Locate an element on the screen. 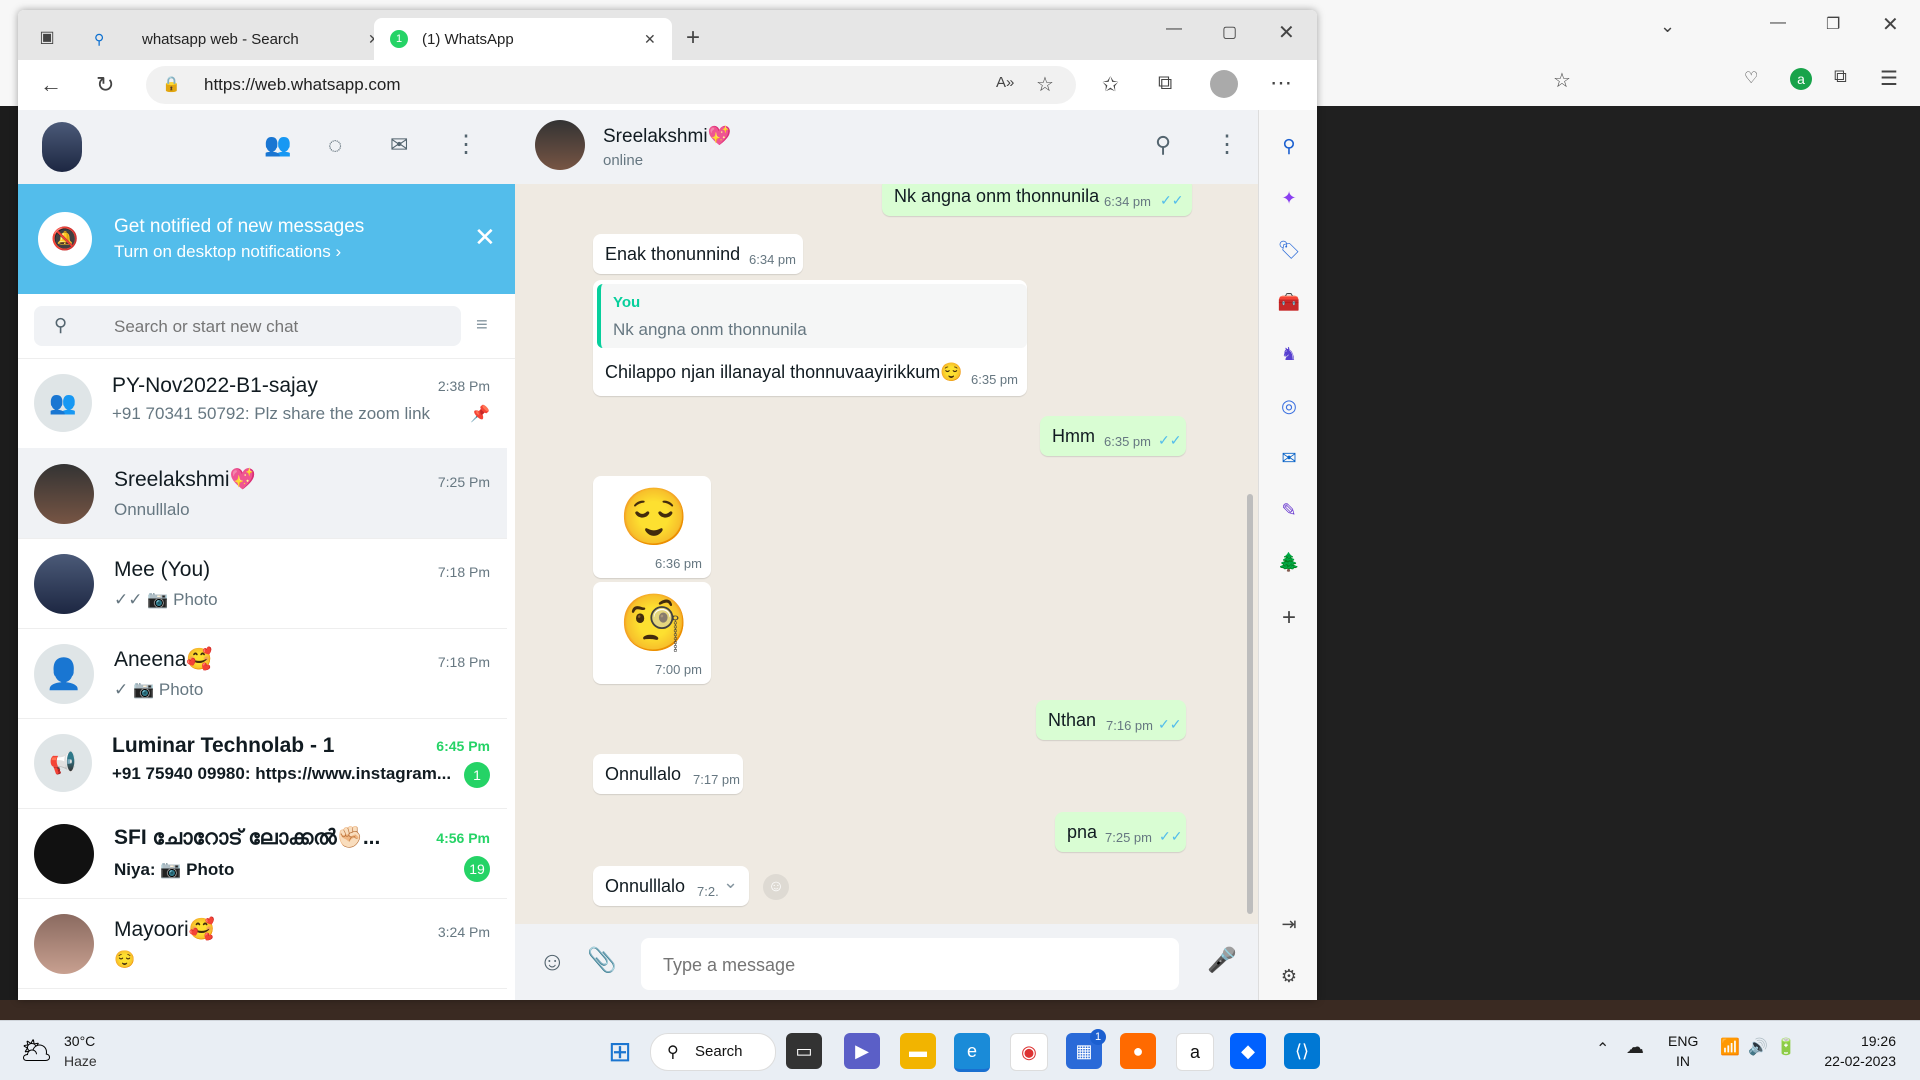  weather-temp: 30°C is located at coordinates (79, 1041).